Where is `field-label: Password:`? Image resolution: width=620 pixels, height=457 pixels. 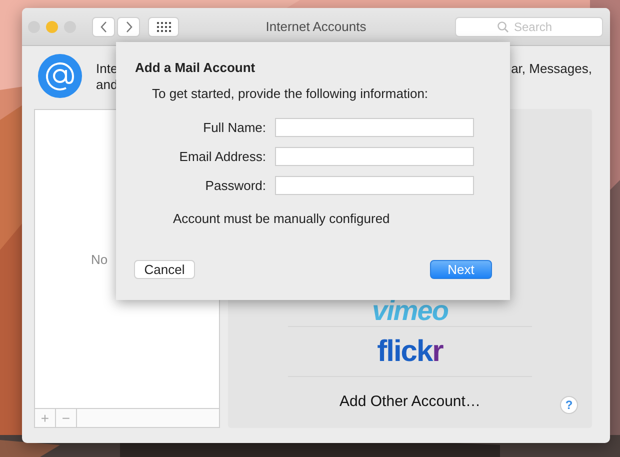
field-label: Password: is located at coordinates (235, 185).